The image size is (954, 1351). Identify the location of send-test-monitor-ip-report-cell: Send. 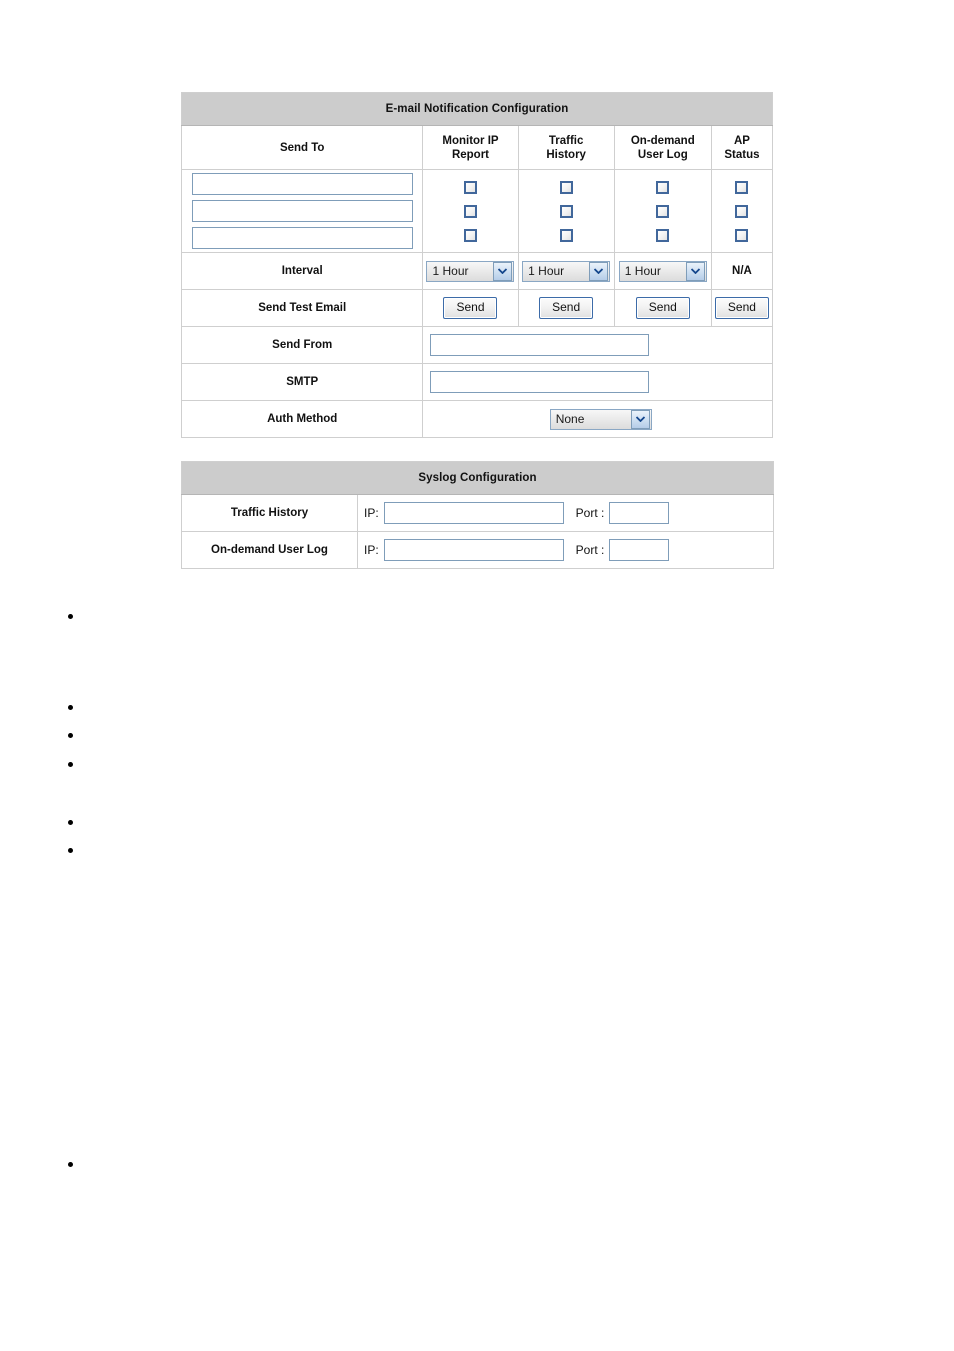
(470, 308).